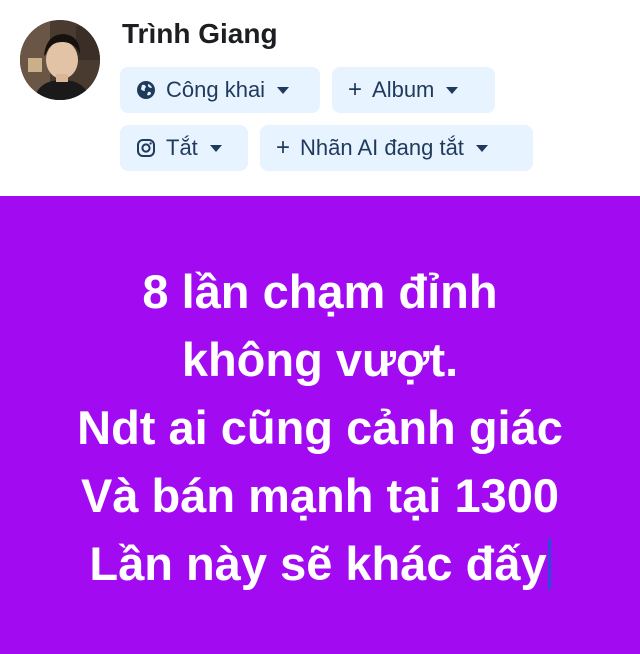 The height and width of the screenshot is (654, 640). Describe the element at coordinates (146, 90) in the screenshot. I see `globe-icon` at that location.